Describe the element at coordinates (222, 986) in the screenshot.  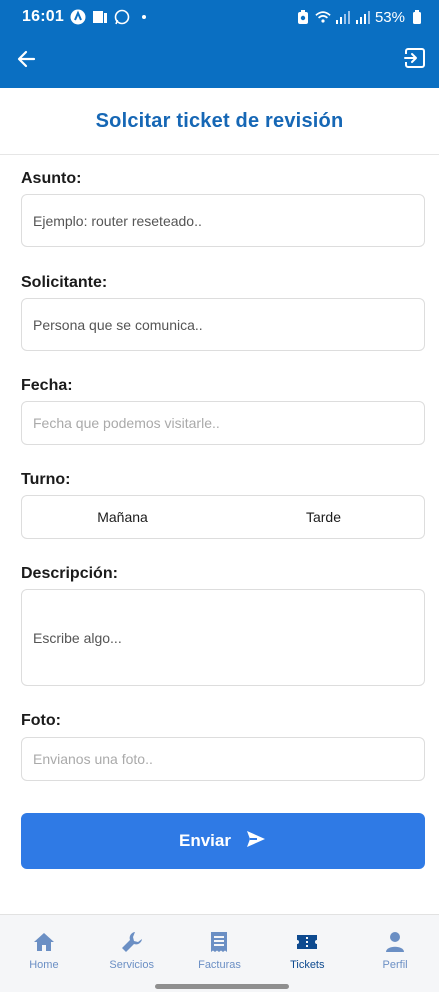
I see `home-indicator-bar` at that location.